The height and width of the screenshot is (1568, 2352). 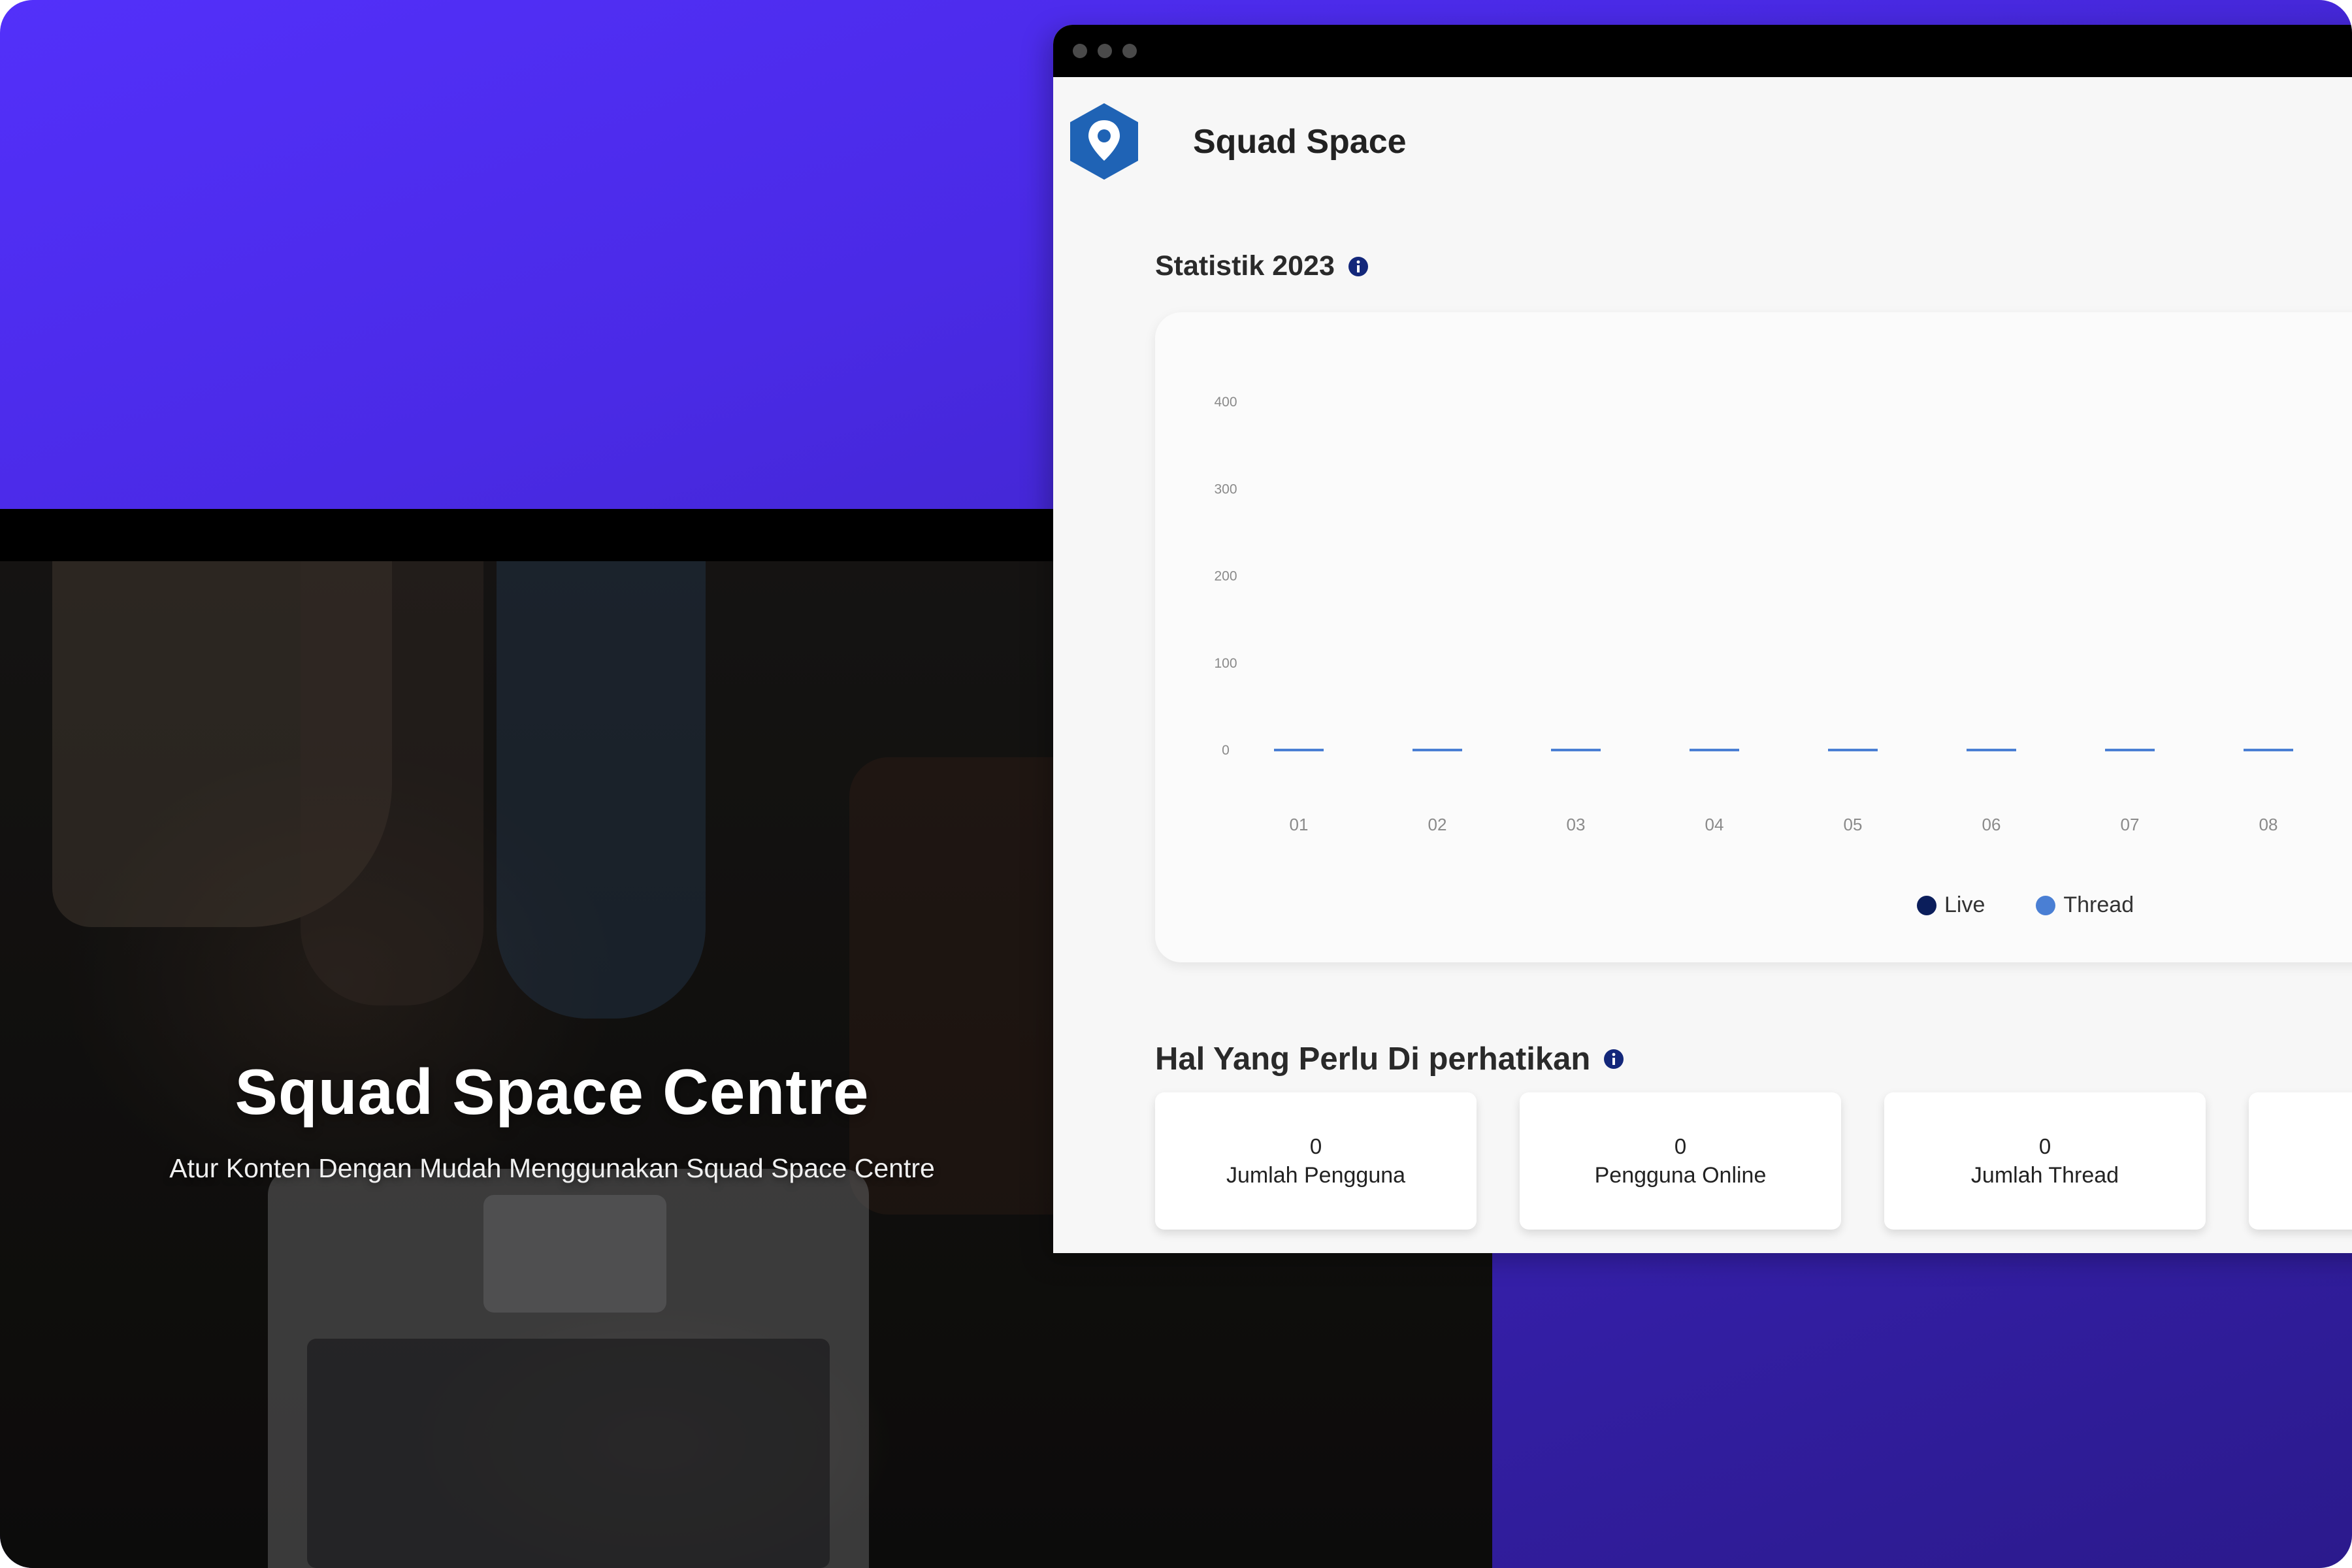 What do you see at coordinates (1714, 824) in the screenshot?
I see `x-tick-label: 04` at bounding box center [1714, 824].